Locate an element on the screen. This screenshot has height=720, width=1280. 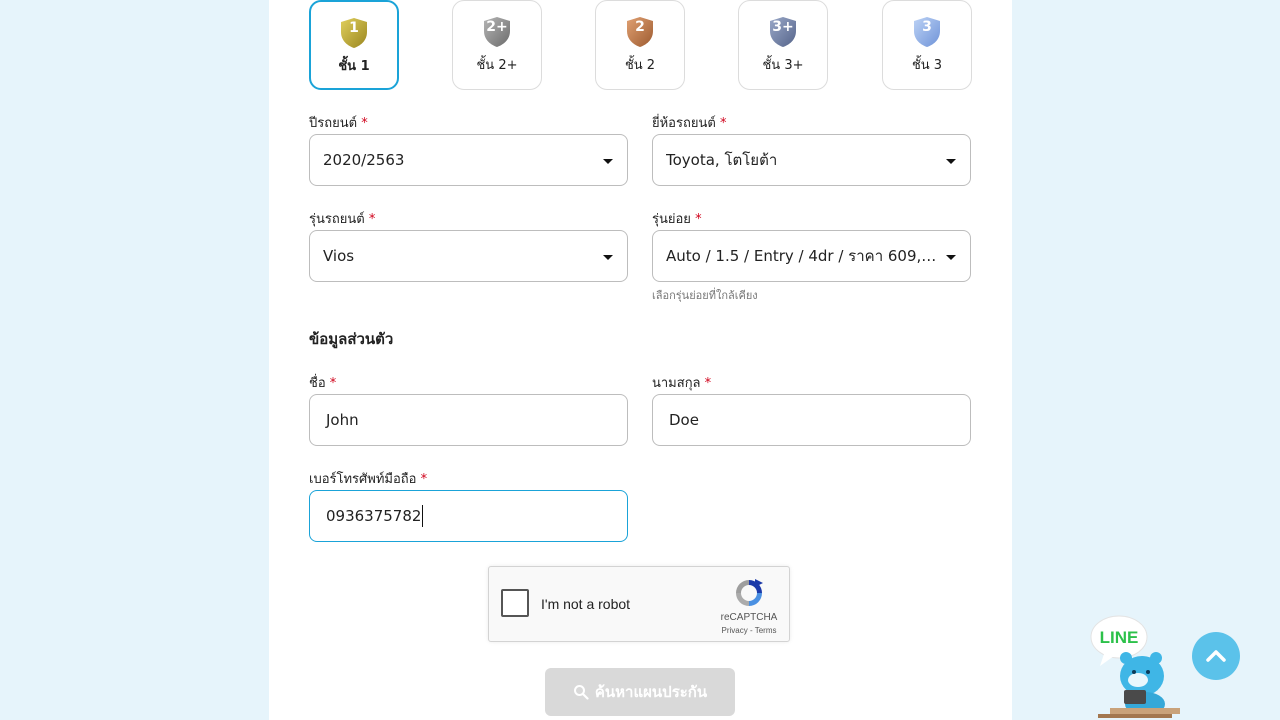
tier-1: 1 ชั้น 1 is located at coordinates (354, 45).